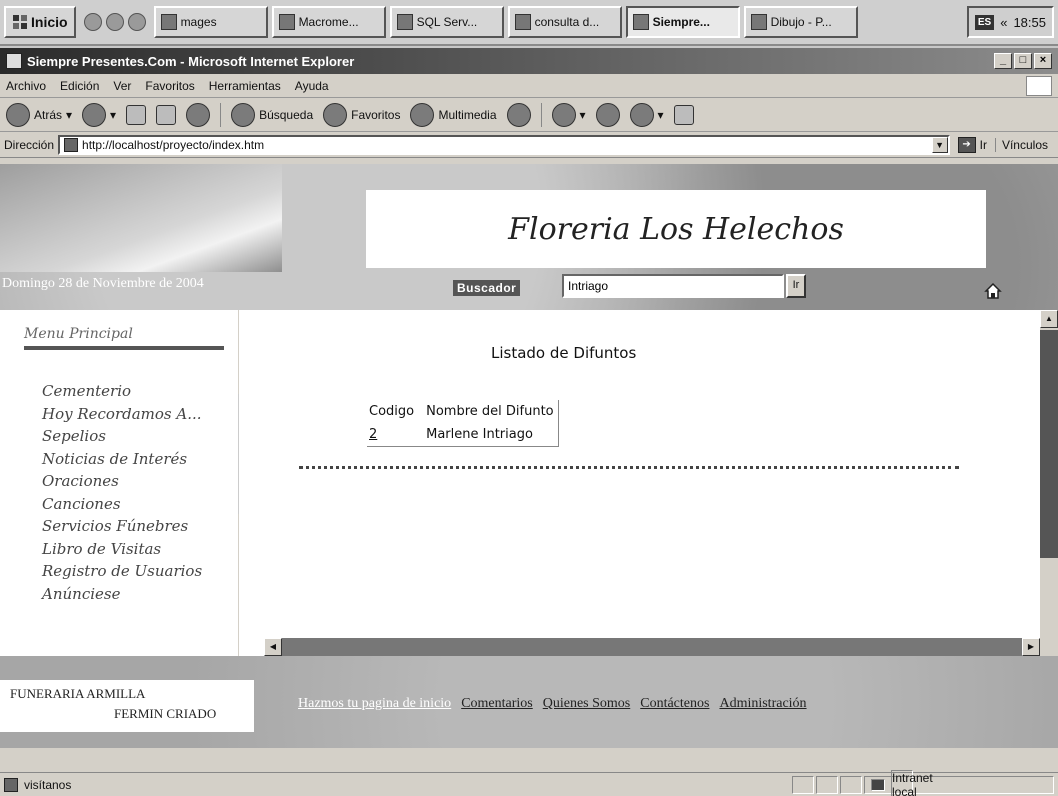 This screenshot has height=796, width=1058. What do you see at coordinates (272, 114) in the screenshot?
I see `search-button: Búsqueda` at bounding box center [272, 114].